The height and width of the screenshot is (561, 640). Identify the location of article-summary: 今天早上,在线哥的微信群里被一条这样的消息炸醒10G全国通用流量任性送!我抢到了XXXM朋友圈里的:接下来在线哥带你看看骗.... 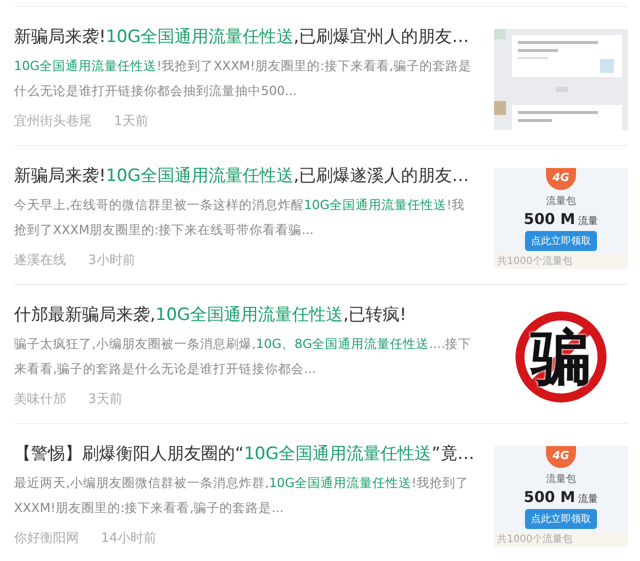
(240, 217).